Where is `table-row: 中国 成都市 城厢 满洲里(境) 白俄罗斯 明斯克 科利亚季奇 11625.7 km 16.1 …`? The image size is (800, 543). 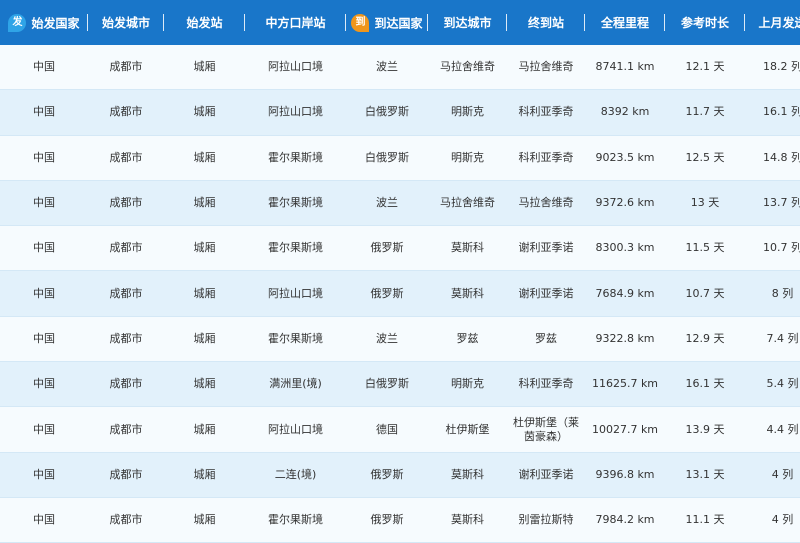 table-row: 中国 成都市 城厢 满洲里(境) 白俄罗斯 明斯克 科利亚季奇 11625.7 km 16.1 … is located at coordinates (400, 385).